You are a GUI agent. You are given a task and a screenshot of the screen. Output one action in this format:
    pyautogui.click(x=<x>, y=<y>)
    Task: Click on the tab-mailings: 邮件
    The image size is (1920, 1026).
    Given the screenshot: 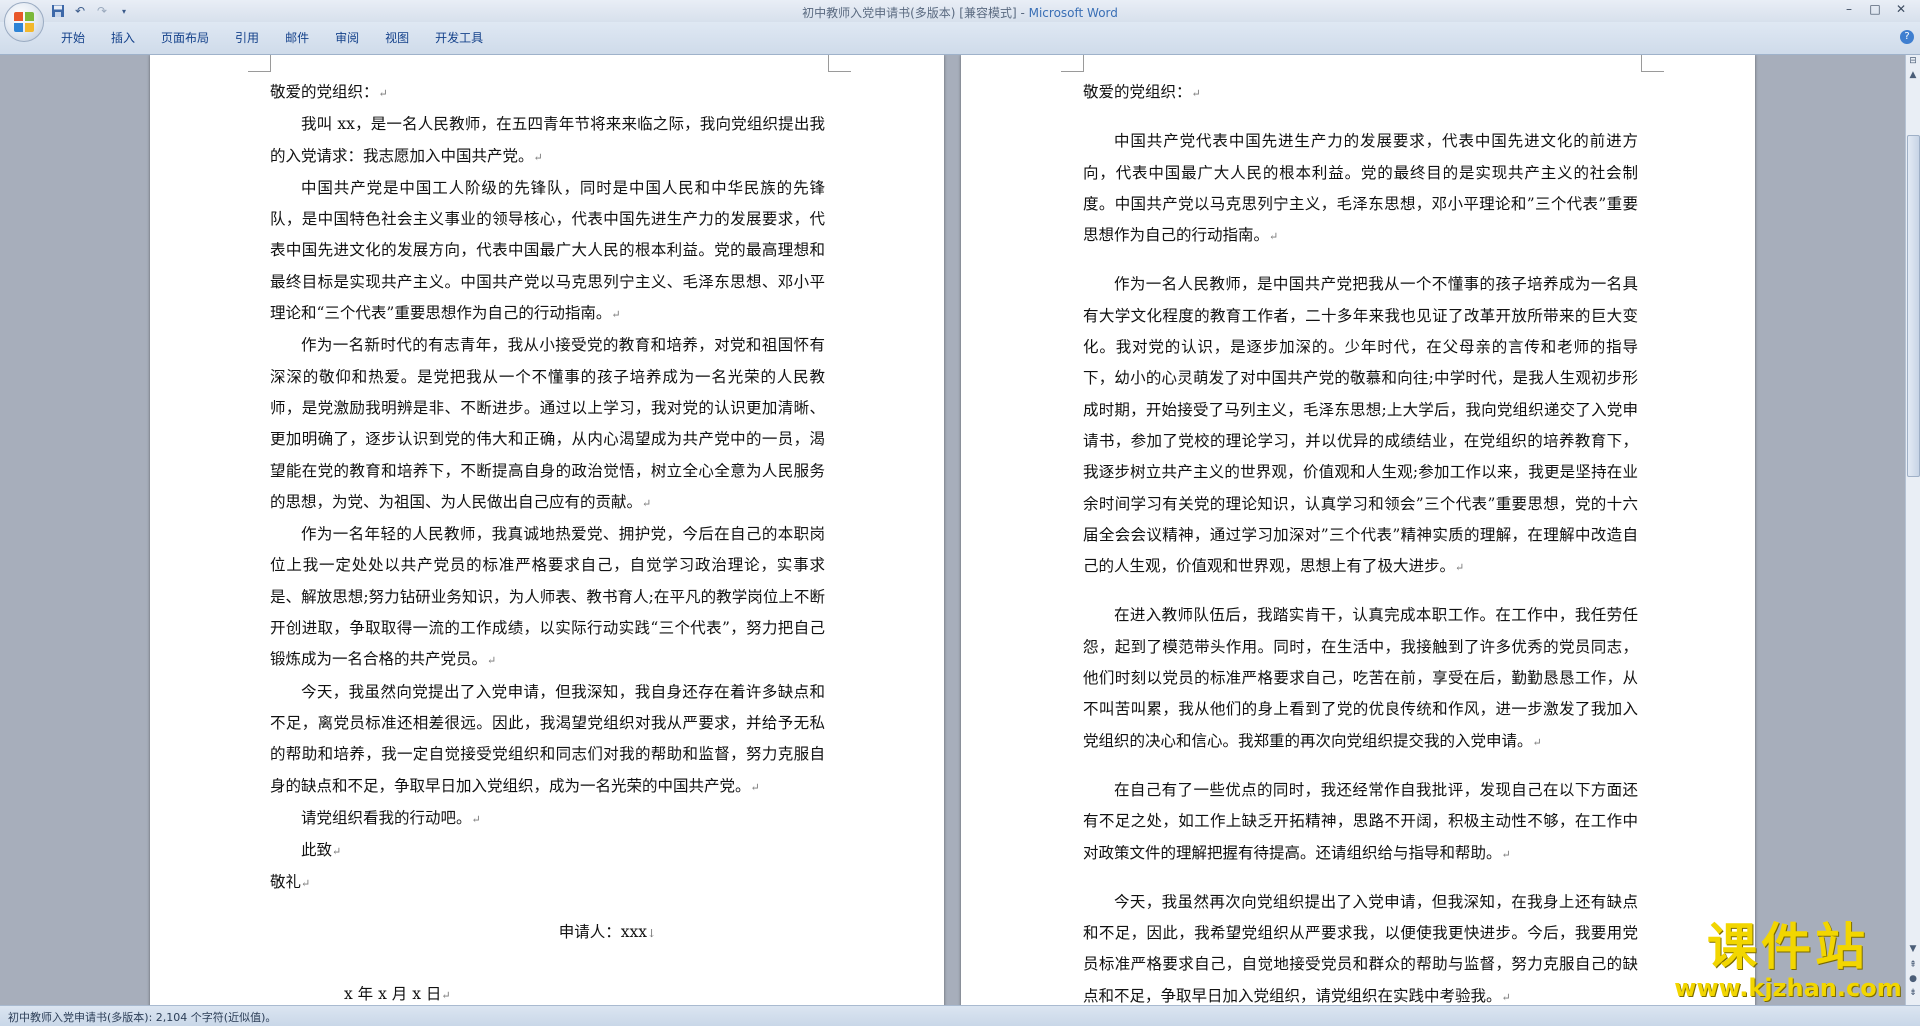 What is the action you would take?
    pyautogui.click(x=297, y=38)
    